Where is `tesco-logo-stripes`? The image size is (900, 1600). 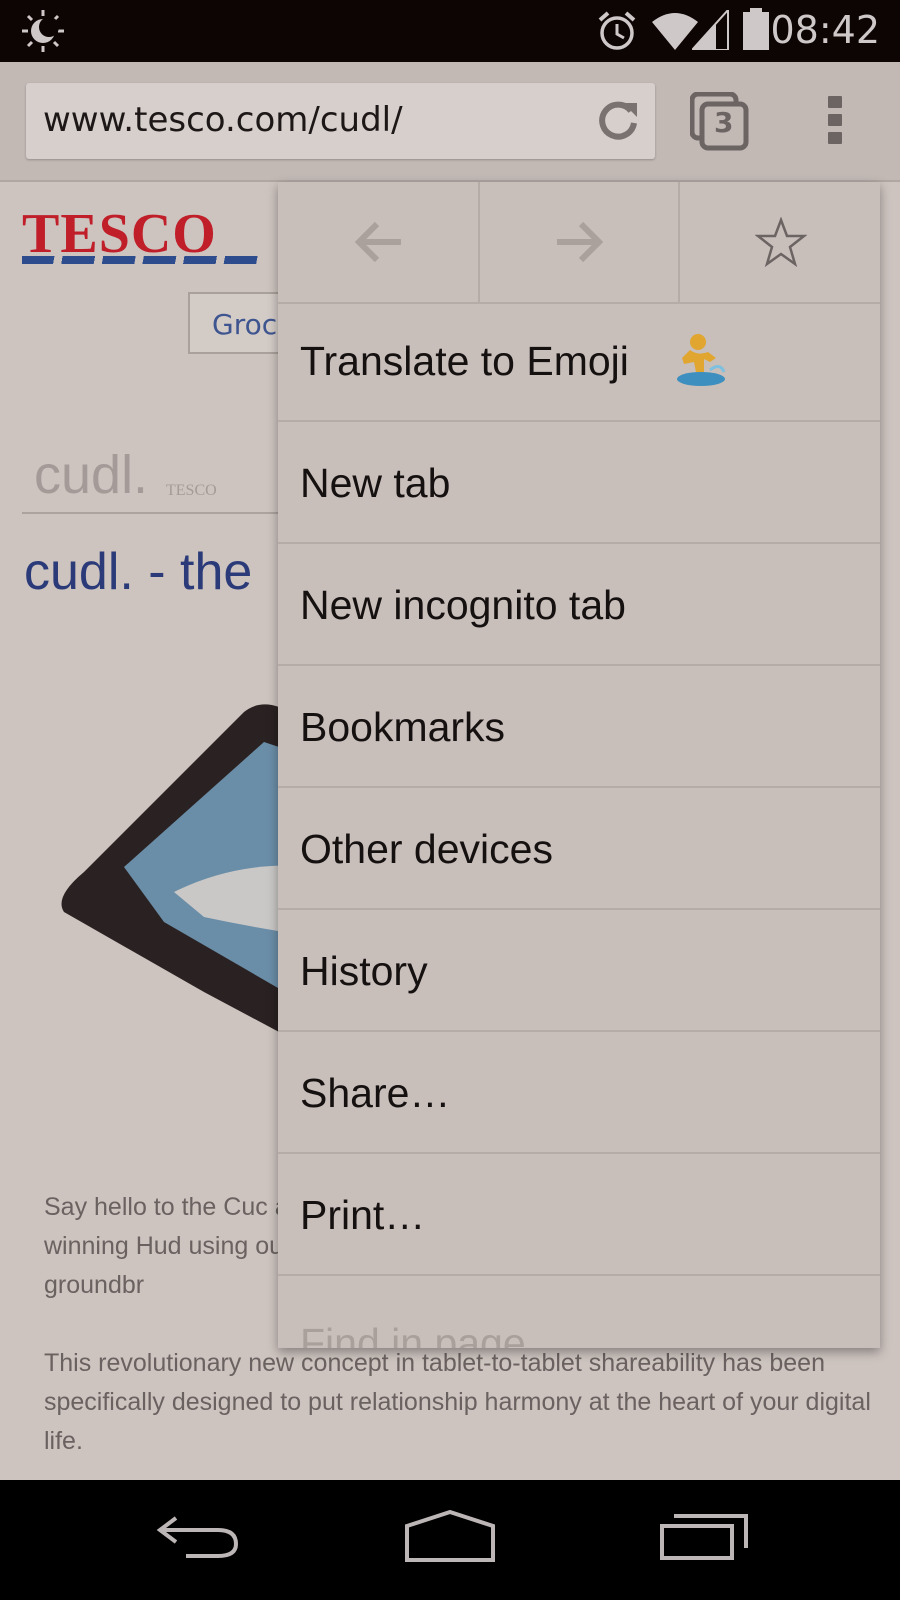 tesco-logo-stripes is located at coordinates (142, 260).